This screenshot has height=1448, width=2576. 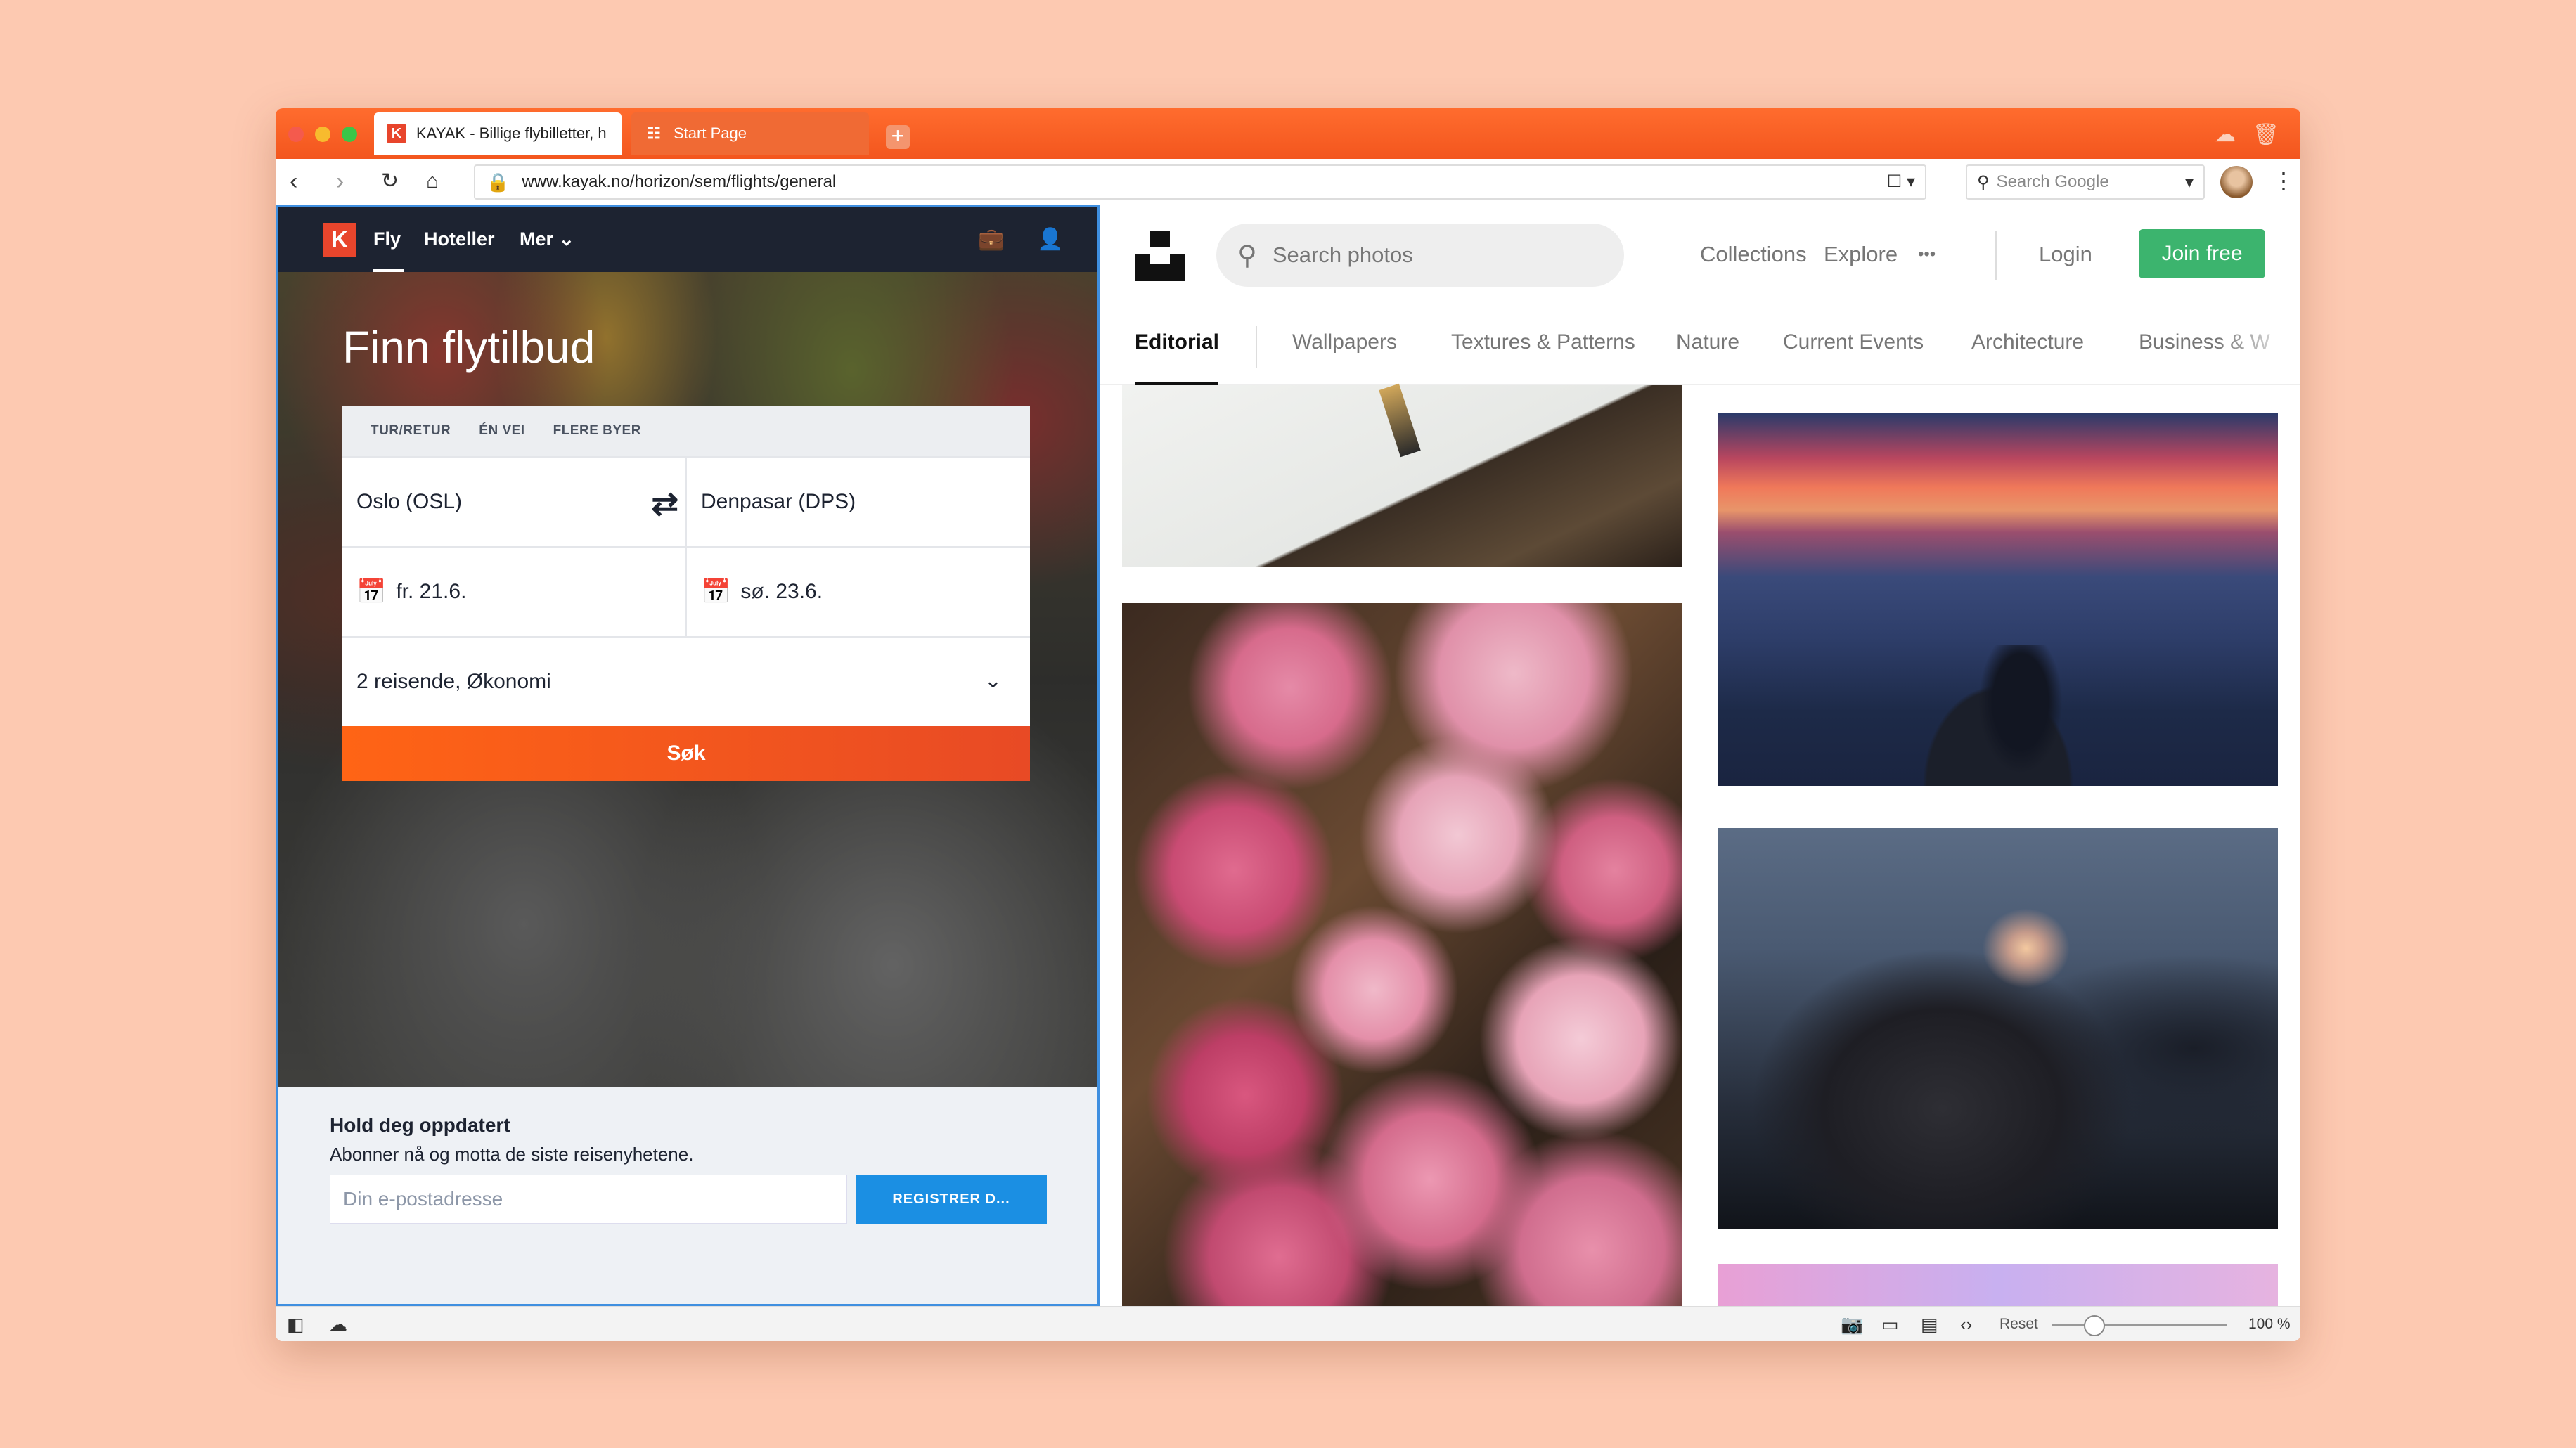 I want to click on destination-value: Denpasar (DPS), so click(x=778, y=501).